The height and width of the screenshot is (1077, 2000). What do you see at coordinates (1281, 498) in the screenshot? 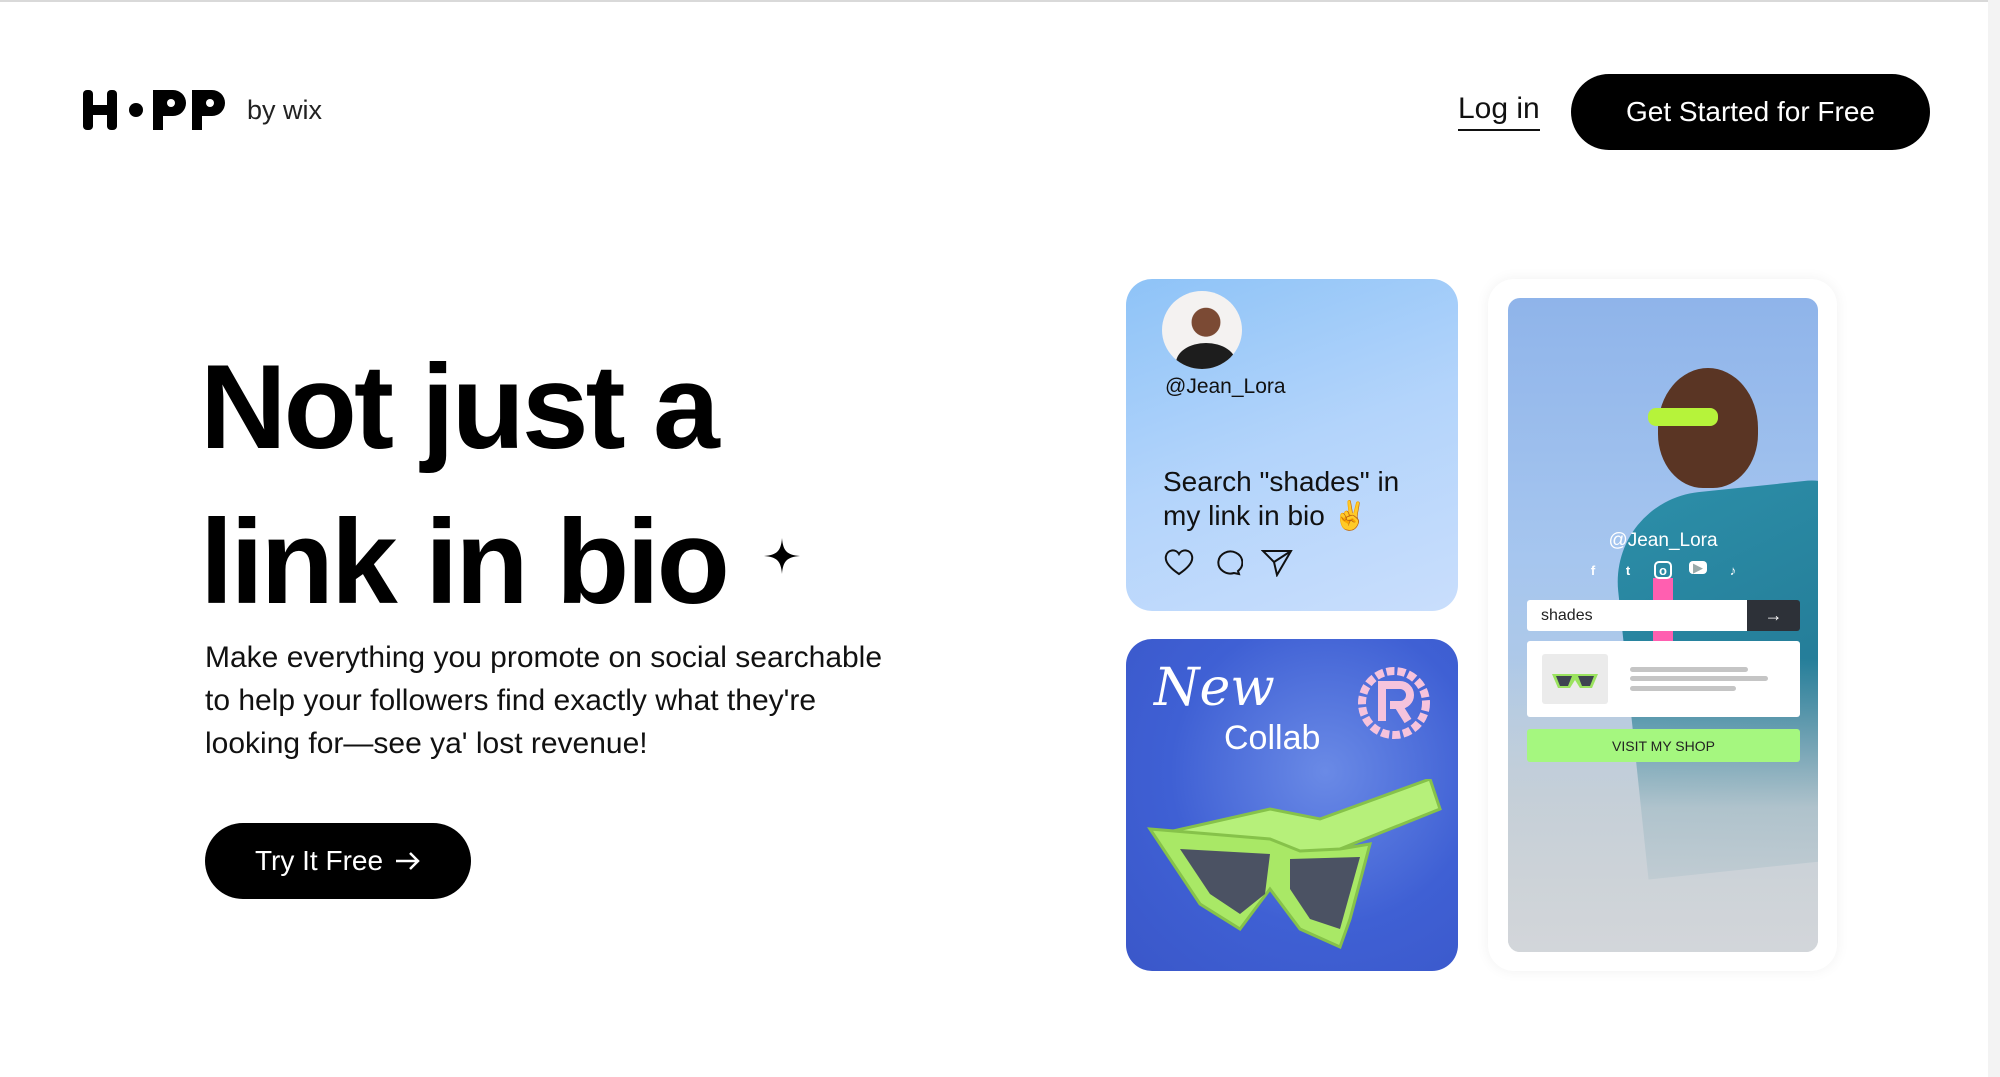
I see `post-text: Search "shades" in my link in bio ✌️` at bounding box center [1281, 498].